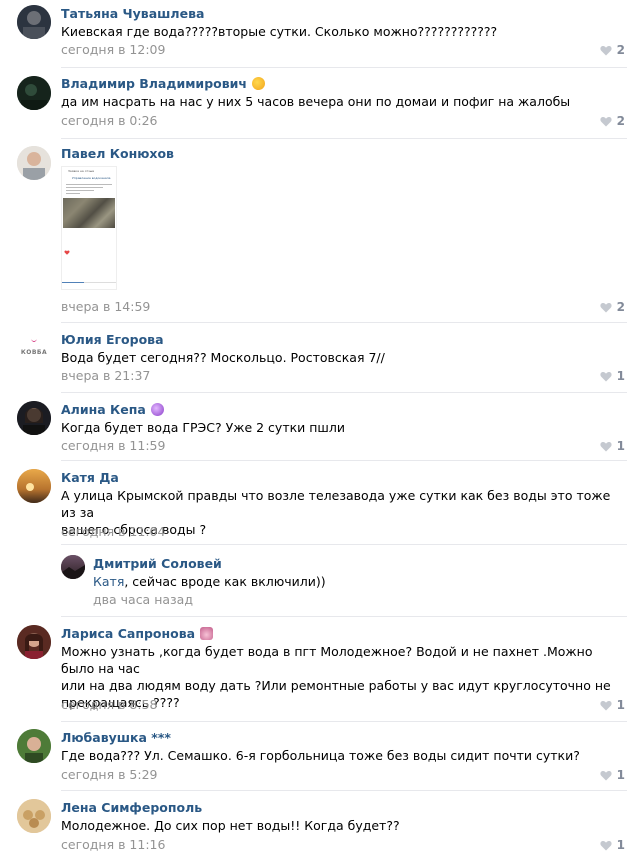  What do you see at coordinates (131, 807) in the screenshot?
I see `comment-author: Лена Симферополь` at bounding box center [131, 807].